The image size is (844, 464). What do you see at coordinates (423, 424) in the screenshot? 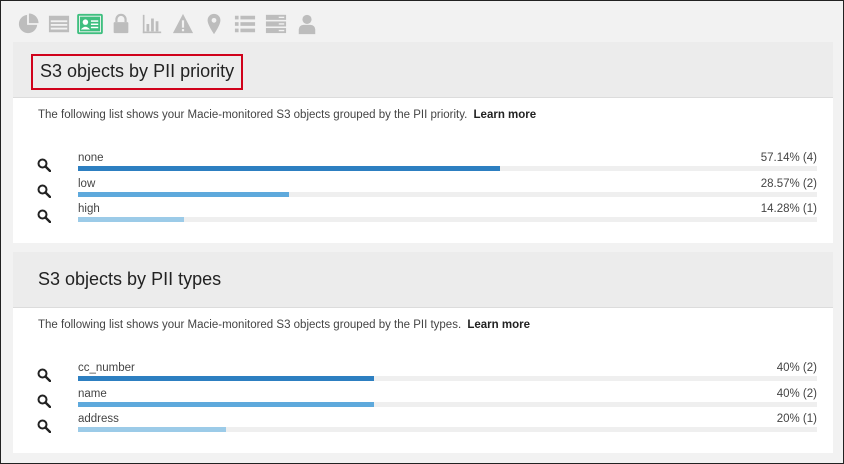
I see `bar-row: address 20% (1)` at bounding box center [423, 424].